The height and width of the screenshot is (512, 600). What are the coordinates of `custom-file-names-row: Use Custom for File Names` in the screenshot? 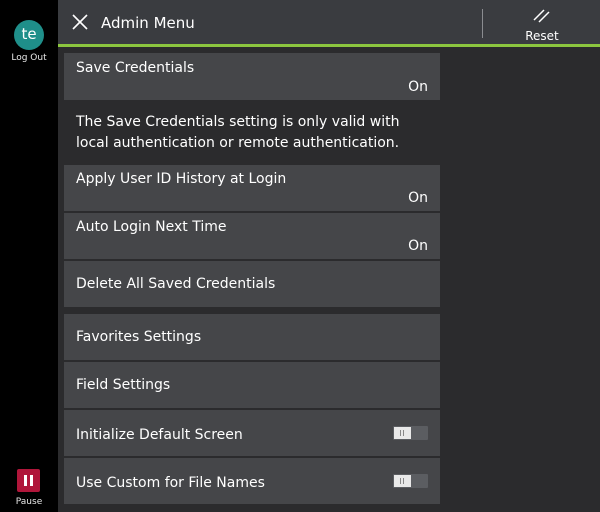 It's located at (252, 481).